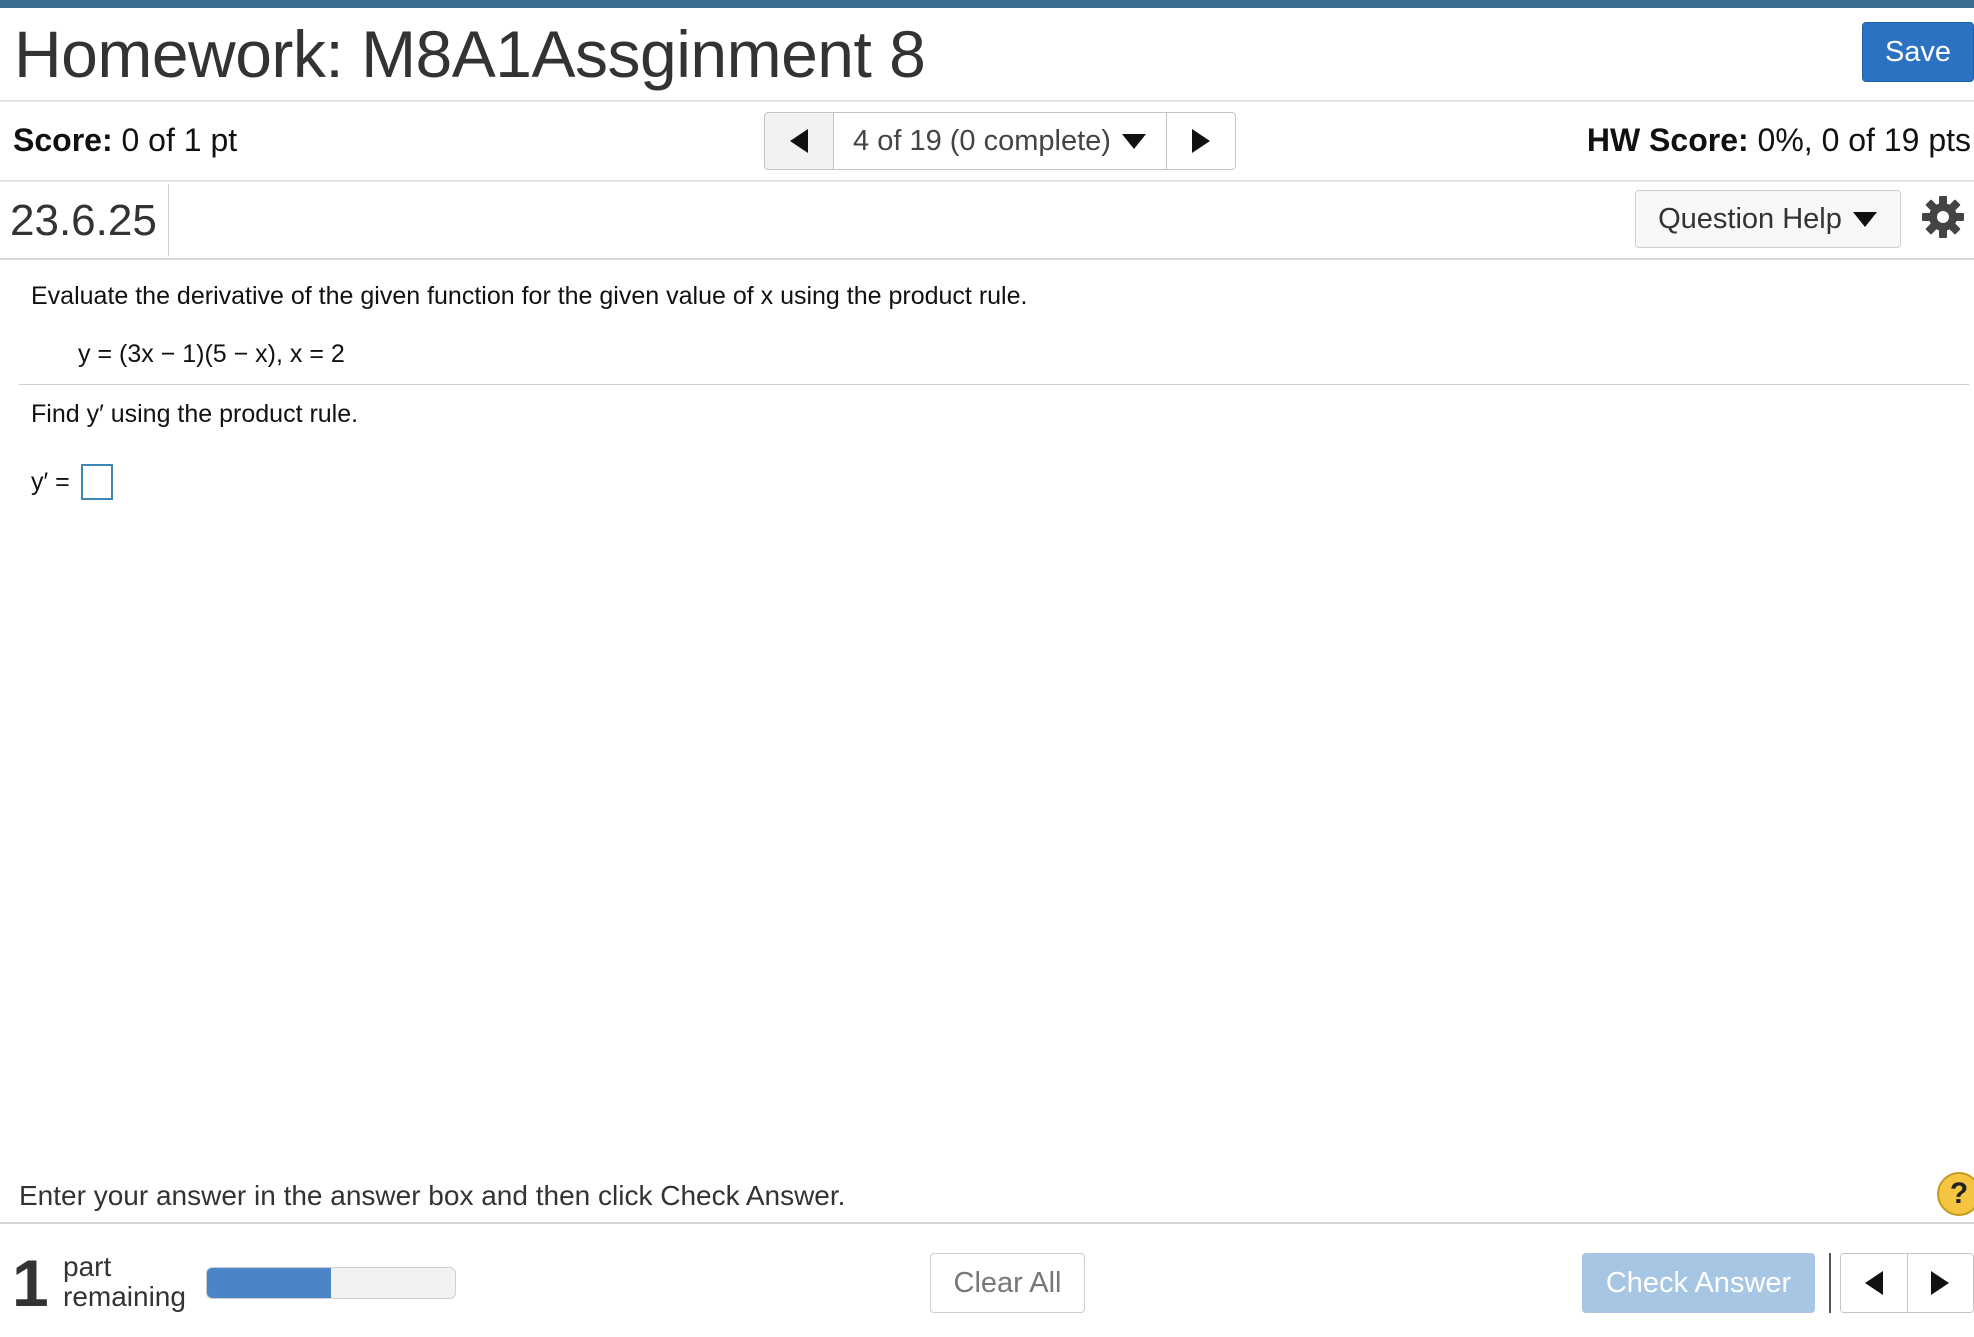 This screenshot has width=1974, height=1337. What do you see at coordinates (97, 482) in the screenshot?
I see `answer-input` at bounding box center [97, 482].